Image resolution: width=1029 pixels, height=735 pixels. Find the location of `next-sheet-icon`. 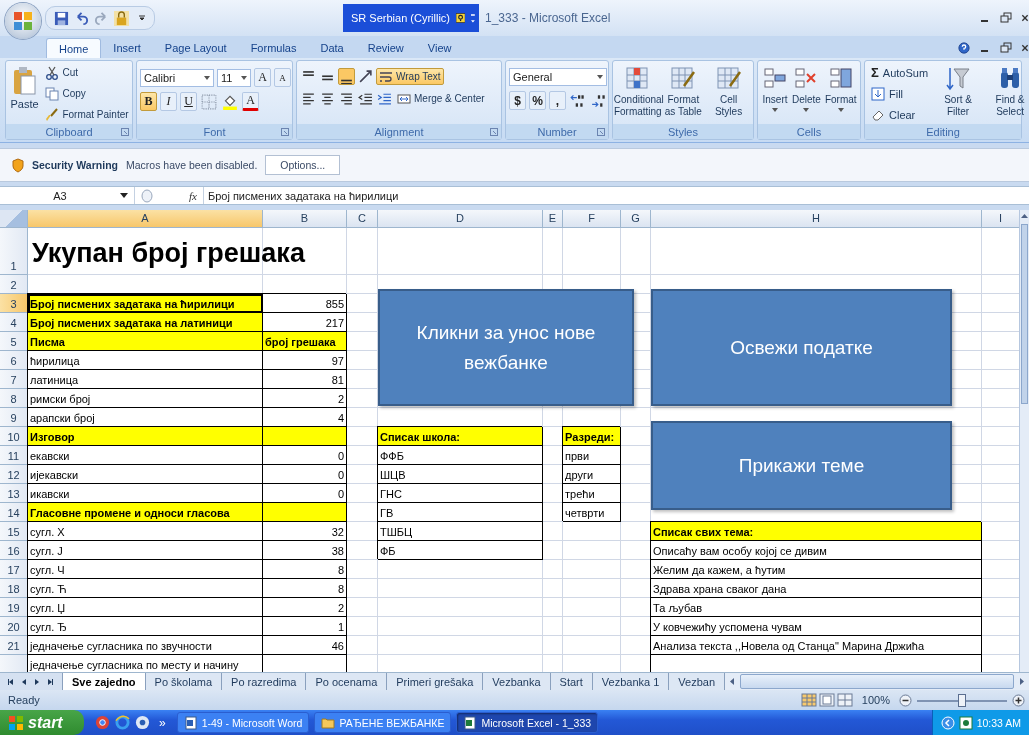

next-sheet-icon is located at coordinates (50, 681).